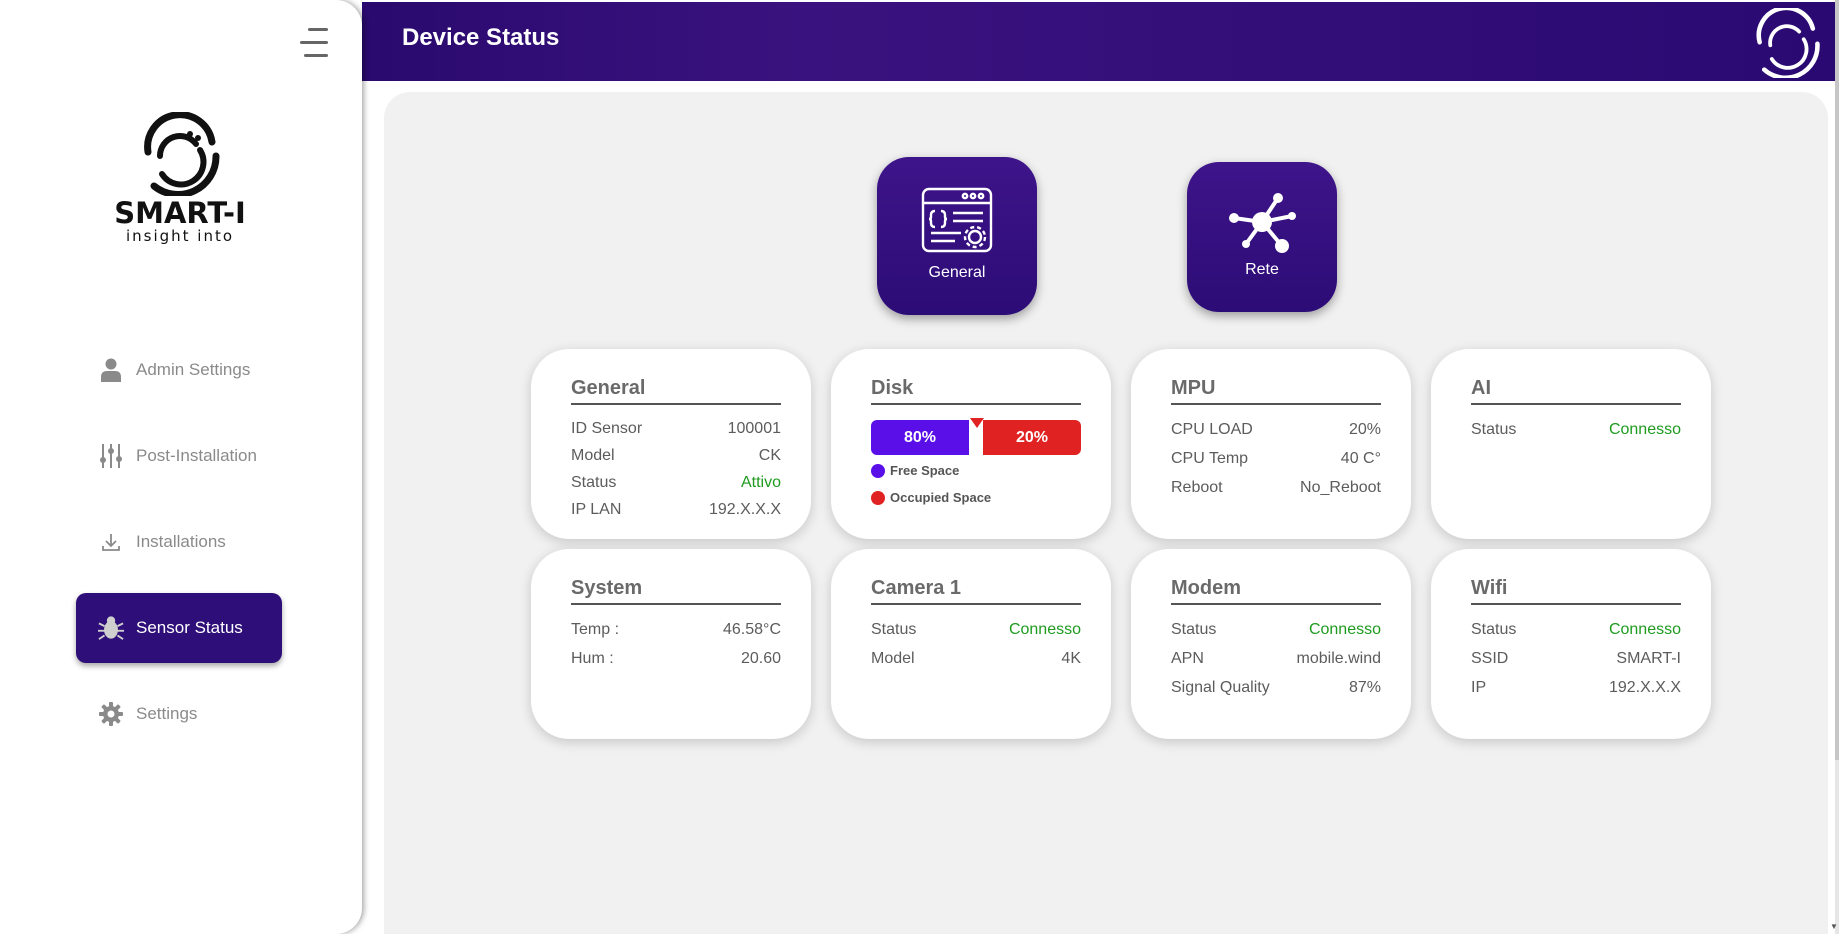 The image size is (1839, 934). I want to click on row-value: 40 C°, so click(1360, 458).